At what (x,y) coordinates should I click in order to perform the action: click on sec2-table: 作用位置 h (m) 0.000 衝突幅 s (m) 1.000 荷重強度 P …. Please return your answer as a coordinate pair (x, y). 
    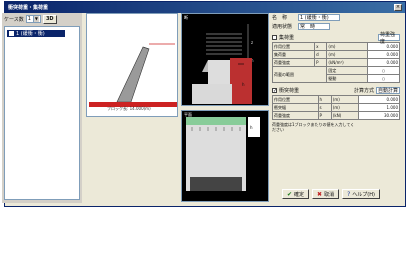
    Looking at the image, I should click on (336, 107).